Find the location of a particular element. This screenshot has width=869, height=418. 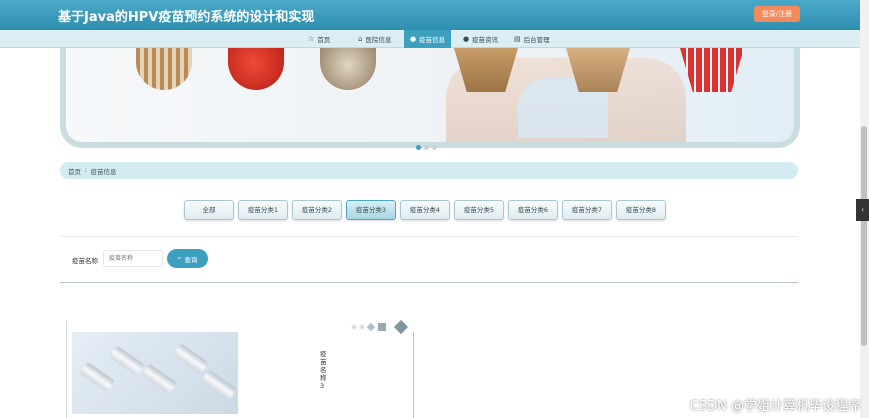

category-6: 疫苗分类6 is located at coordinates (533, 210).